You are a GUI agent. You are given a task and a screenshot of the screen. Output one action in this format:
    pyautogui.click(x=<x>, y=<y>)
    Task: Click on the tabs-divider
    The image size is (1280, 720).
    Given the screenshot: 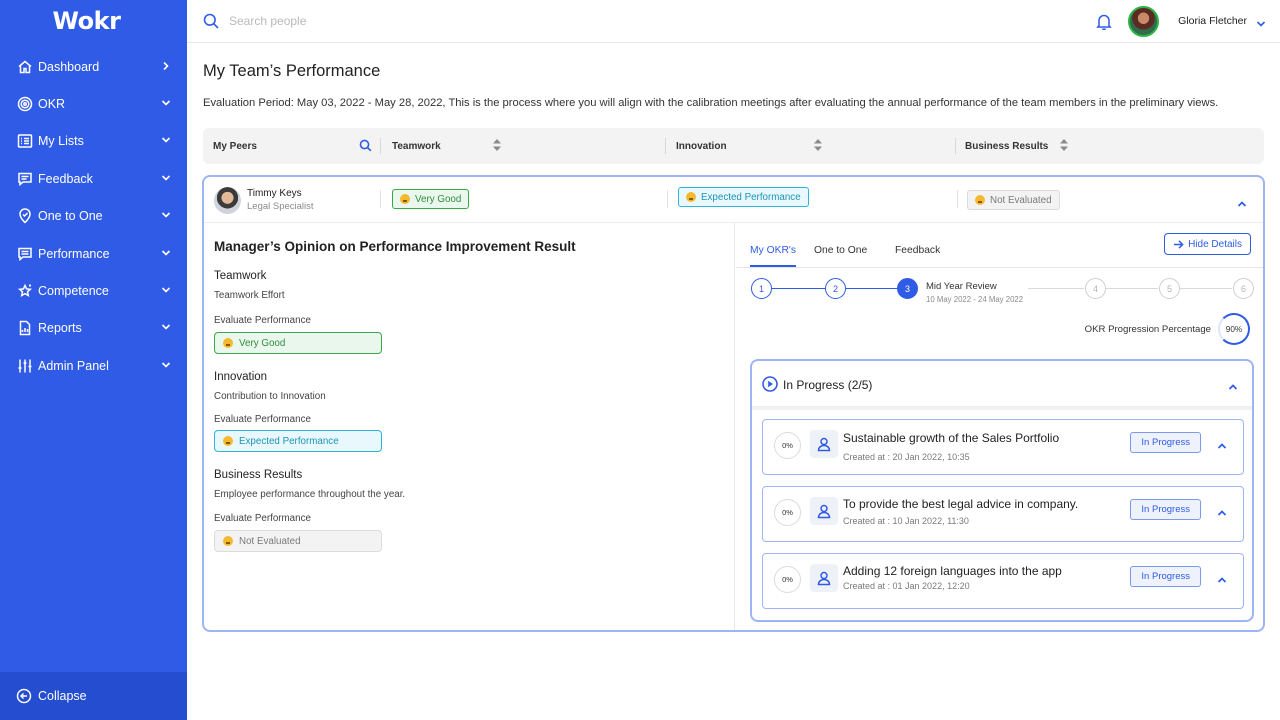 What is the action you would take?
    pyautogui.click(x=999, y=267)
    